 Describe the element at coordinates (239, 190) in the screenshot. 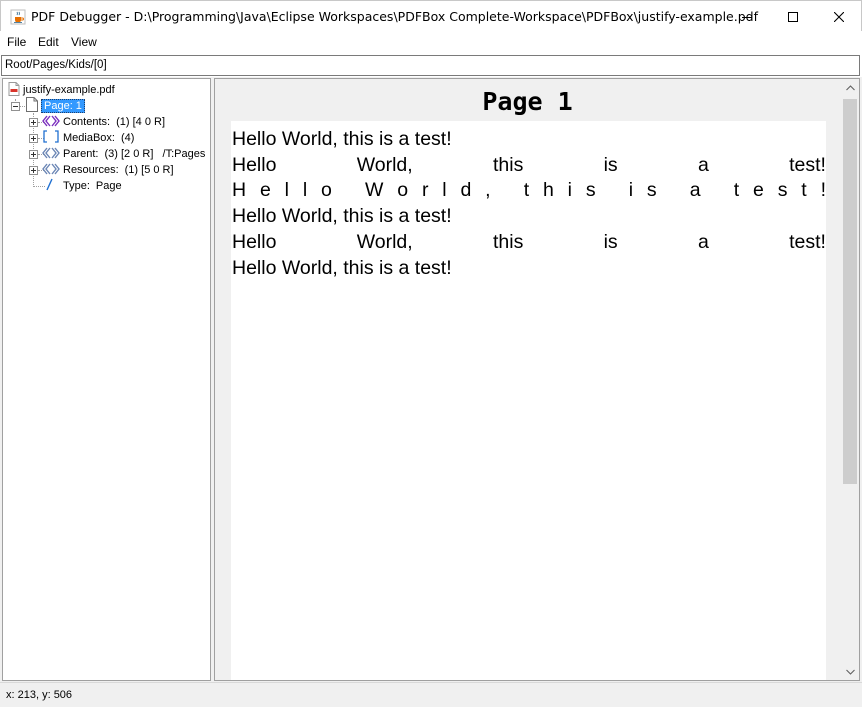

I see `pdf-char: H` at that location.